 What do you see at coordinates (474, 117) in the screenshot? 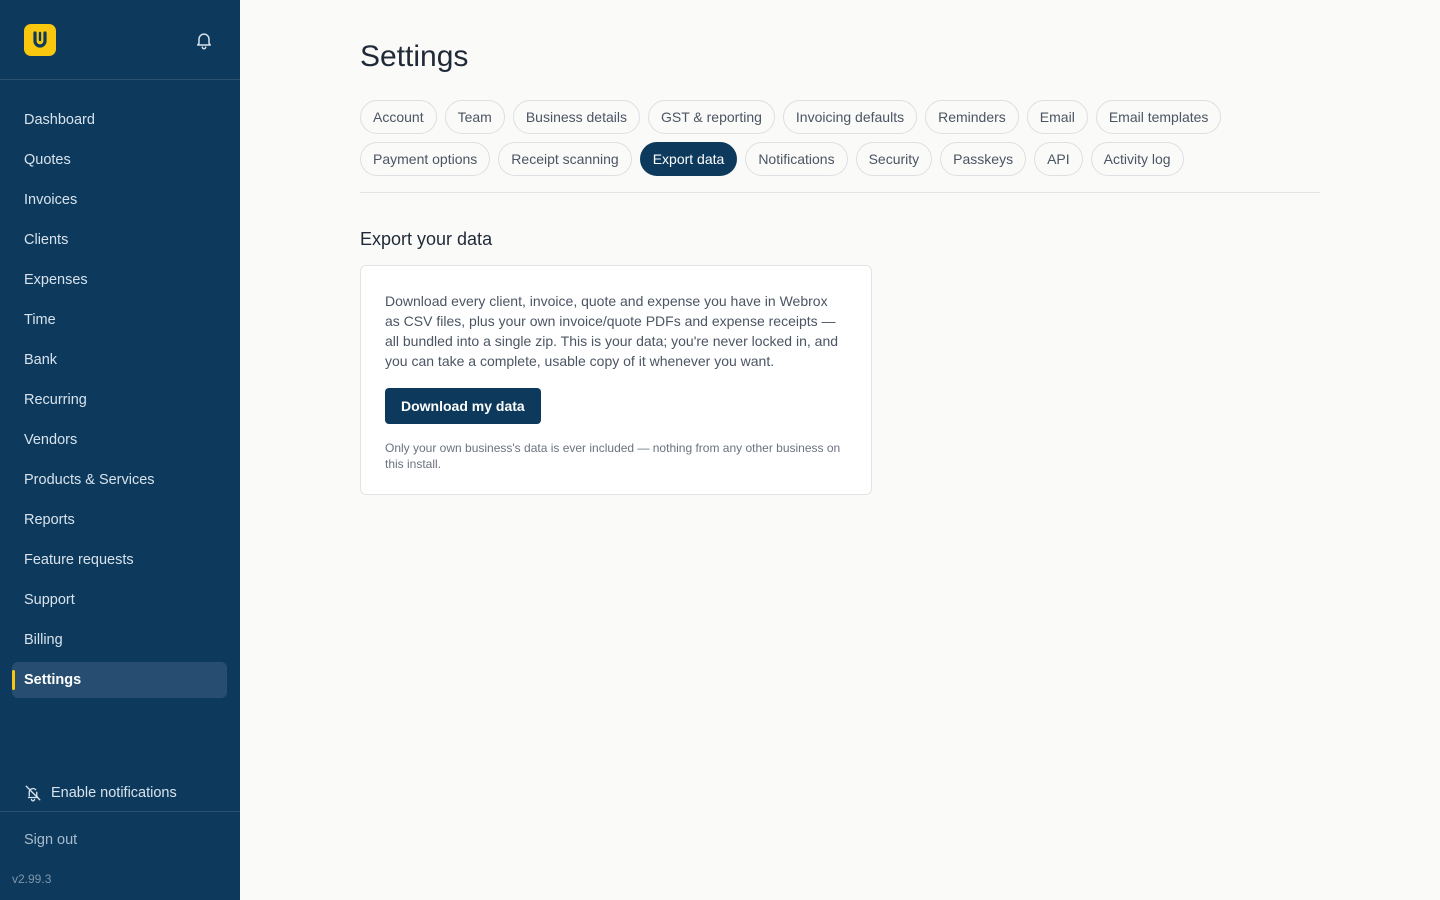
I see `tab-team: Team` at bounding box center [474, 117].